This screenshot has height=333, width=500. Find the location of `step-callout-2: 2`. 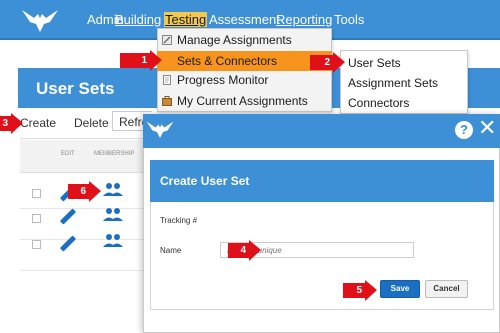

step-callout-2: 2 is located at coordinates (327, 62).